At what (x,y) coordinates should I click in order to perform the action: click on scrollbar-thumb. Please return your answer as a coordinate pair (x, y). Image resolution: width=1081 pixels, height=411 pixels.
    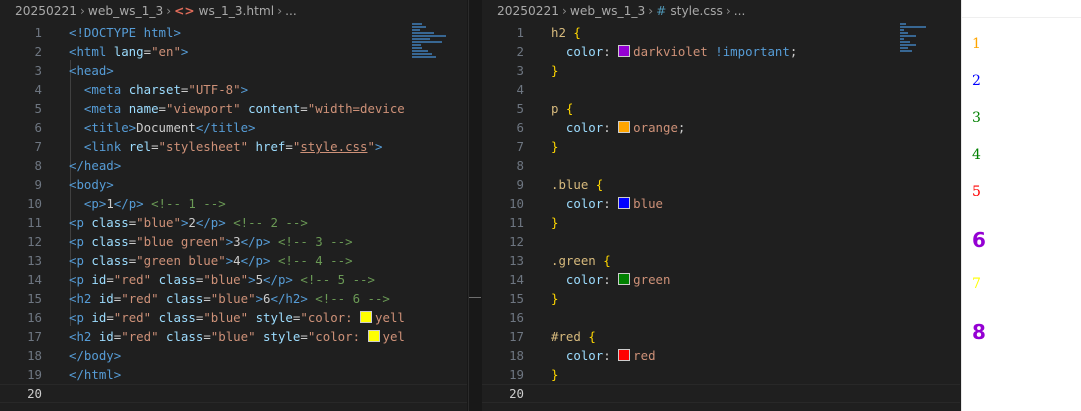
    Looking at the image, I should click on (475, 297).